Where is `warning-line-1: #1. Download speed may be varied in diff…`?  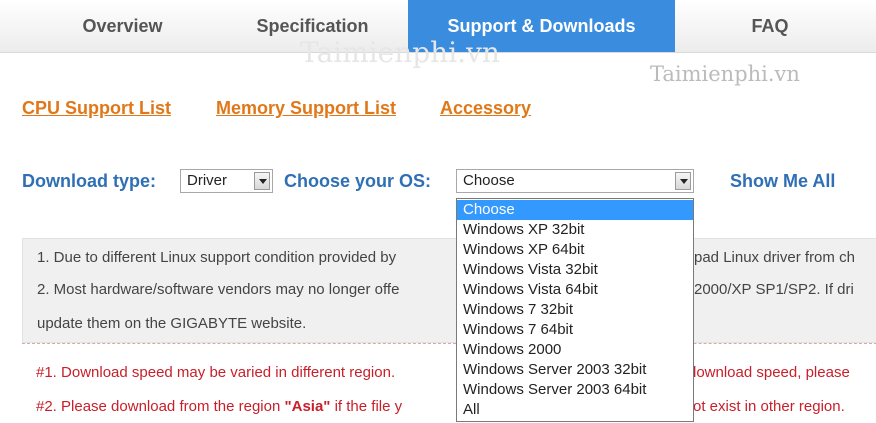
warning-line-1: #1. Download speed may be varied in diff… is located at coordinates (443, 372).